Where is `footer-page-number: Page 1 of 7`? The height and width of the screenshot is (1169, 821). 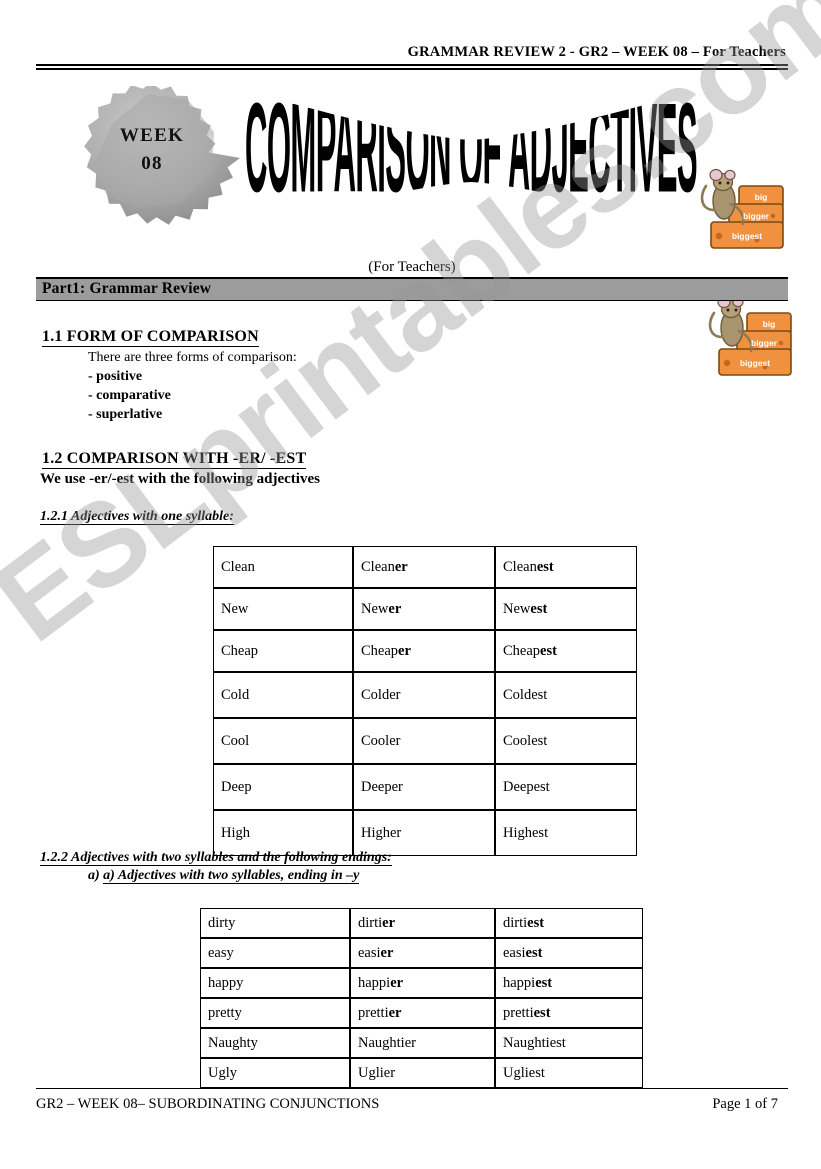 footer-page-number: Page 1 of 7 is located at coordinates (745, 1104).